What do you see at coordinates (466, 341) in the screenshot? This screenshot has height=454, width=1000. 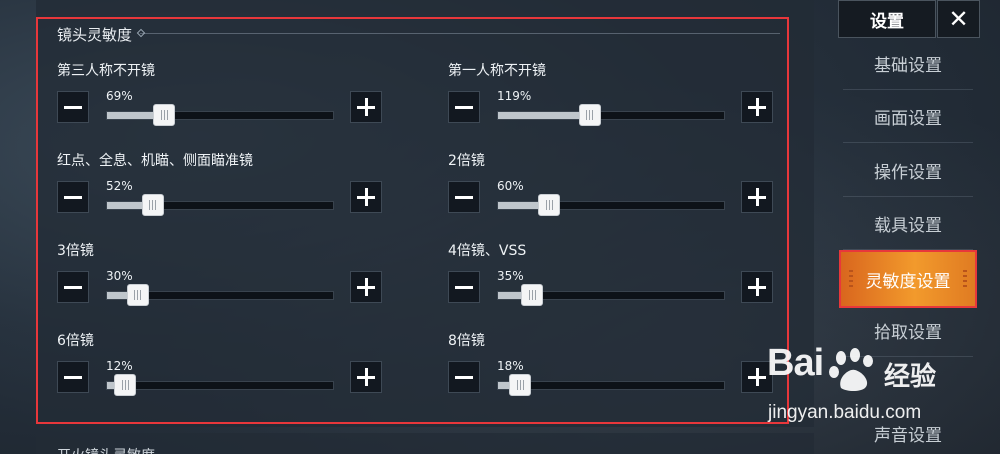 I see `slider-label: 8倍镜` at bounding box center [466, 341].